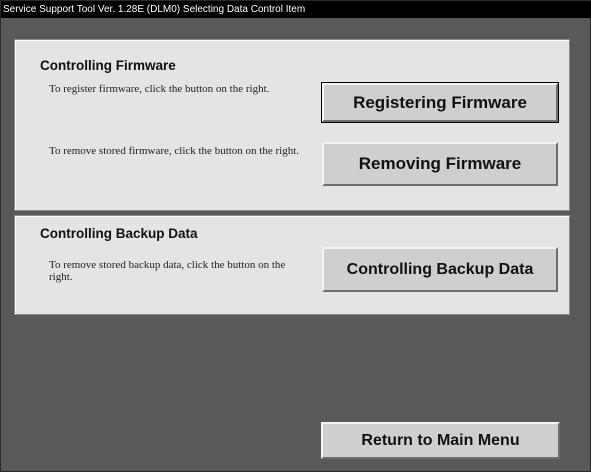 The image size is (591, 472). Describe the element at coordinates (440, 269) in the screenshot. I see `controlling-backup-data-button: Controlling Backup Data` at that location.